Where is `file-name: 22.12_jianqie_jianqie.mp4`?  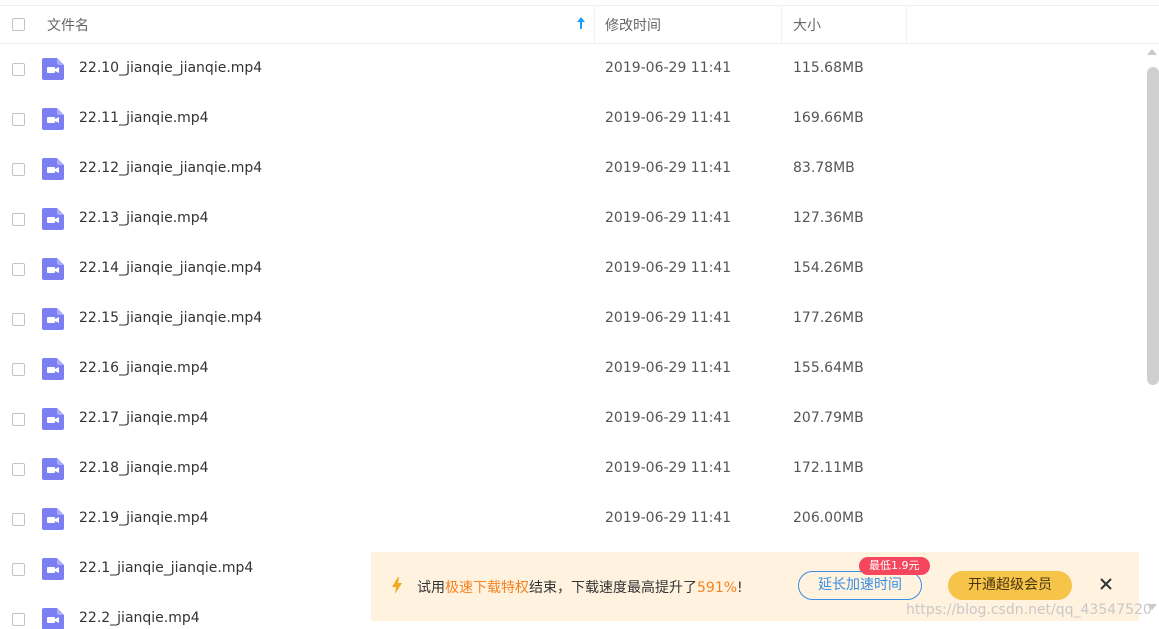 file-name: 22.12_jianqie_jianqie.mp4 is located at coordinates (170, 168).